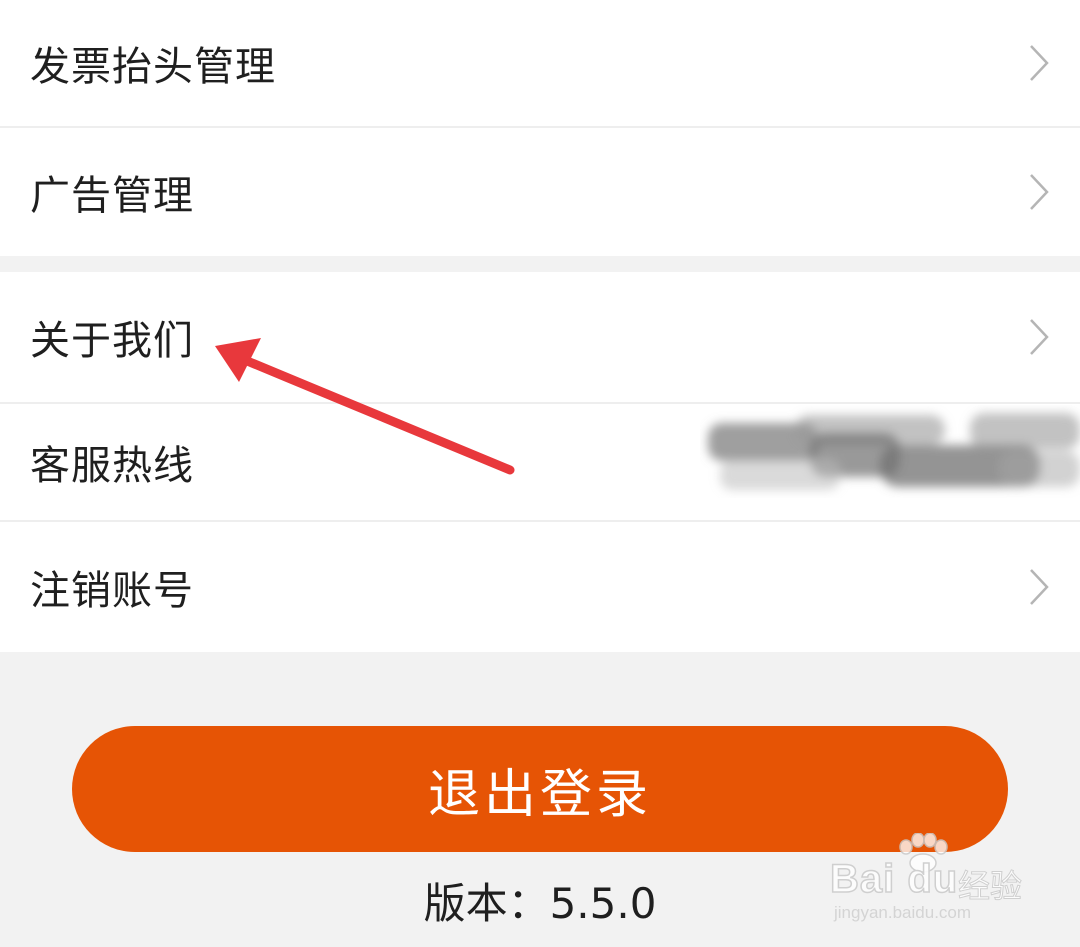 The image size is (1080, 947). What do you see at coordinates (903, 912) in the screenshot?
I see `watermark-url: jingyan.baidu.com` at bounding box center [903, 912].